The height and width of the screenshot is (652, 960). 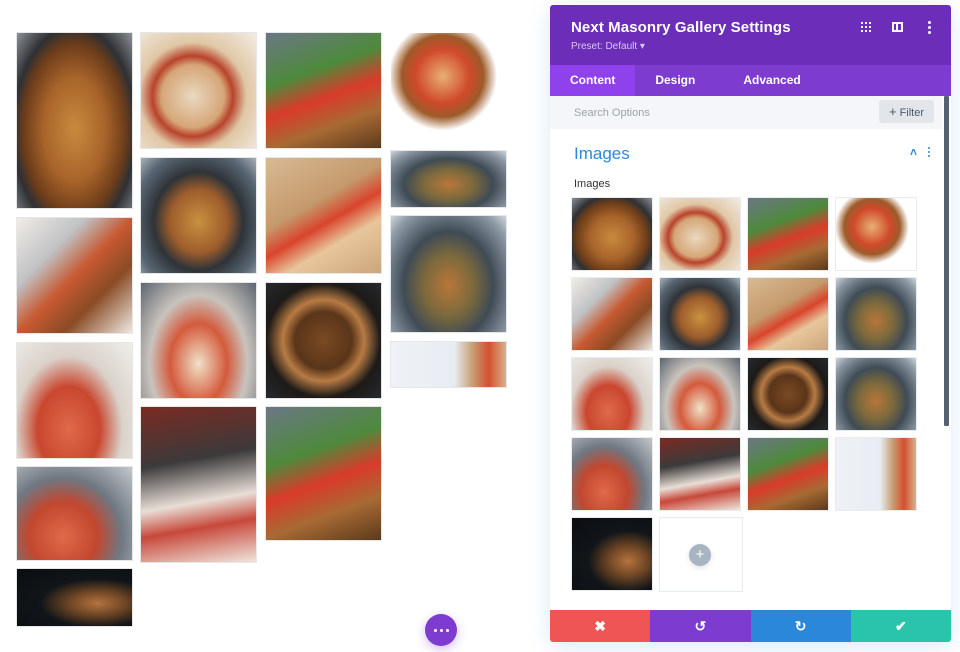 I want to click on filter-button: + Filter, so click(x=906, y=111).